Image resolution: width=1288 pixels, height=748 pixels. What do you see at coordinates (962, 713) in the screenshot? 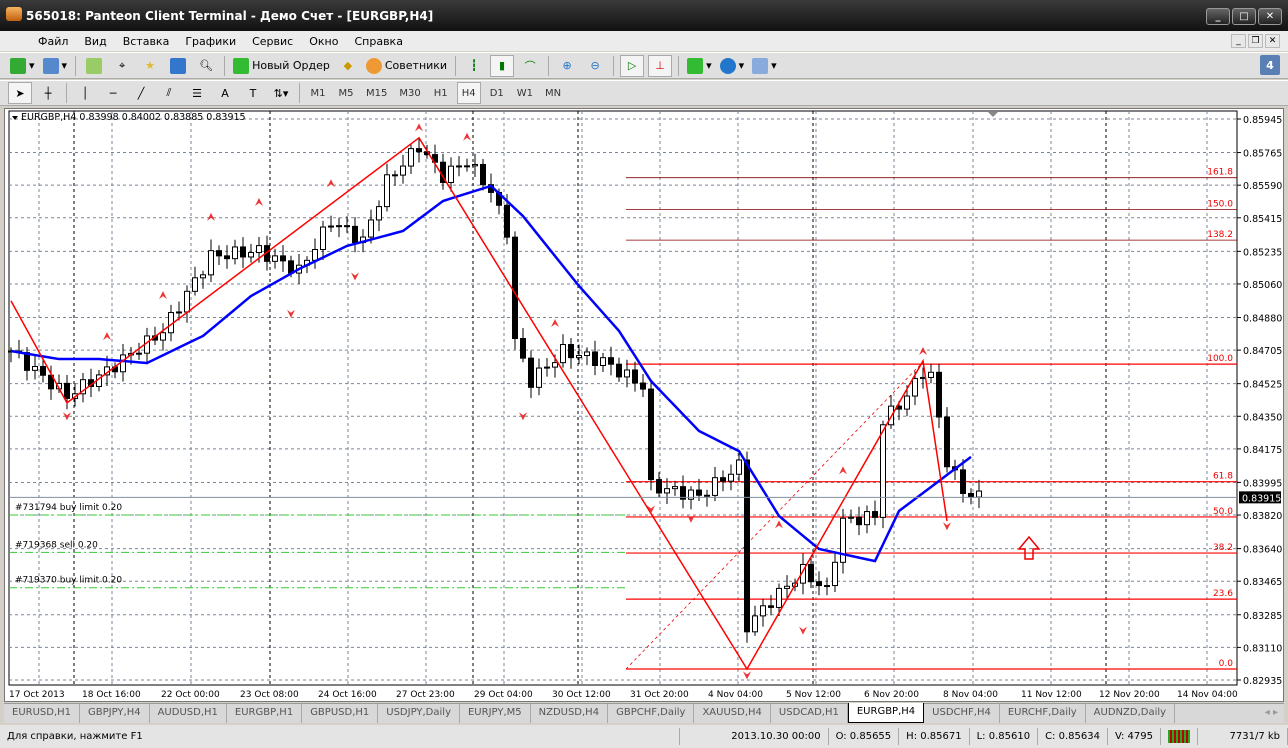
I see `chart-tab: USDCHF,H4` at bounding box center [962, 713].